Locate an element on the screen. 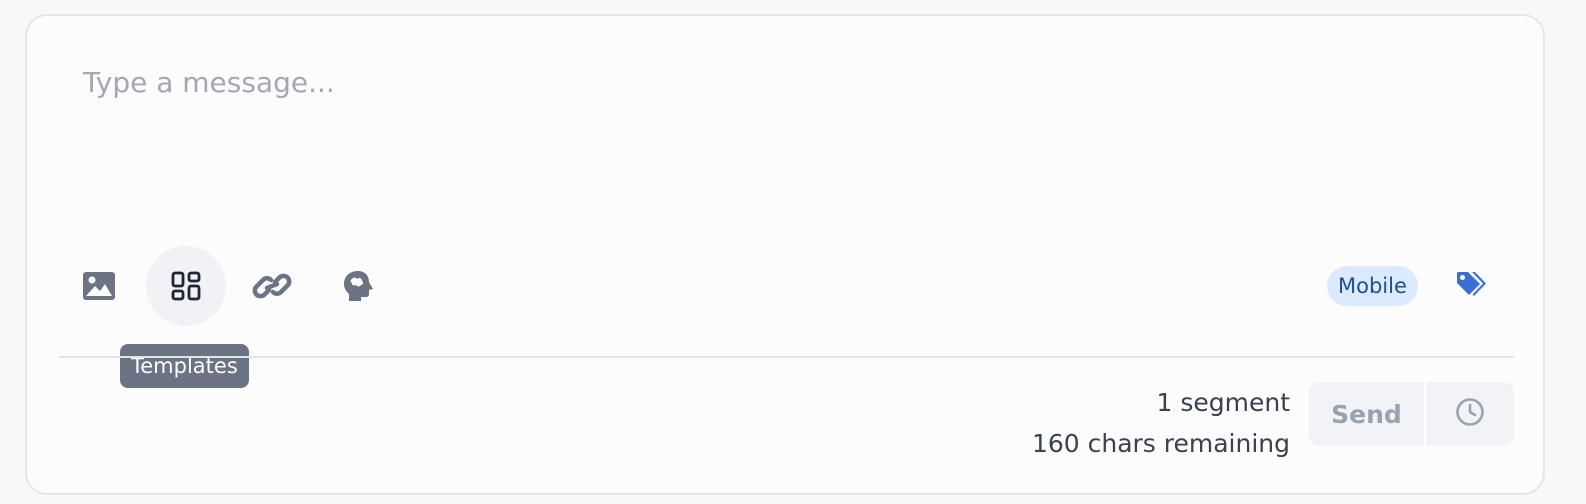 The width and height of the screenshot is (1586, 504). link-icon is located at coordinates (272, 286).